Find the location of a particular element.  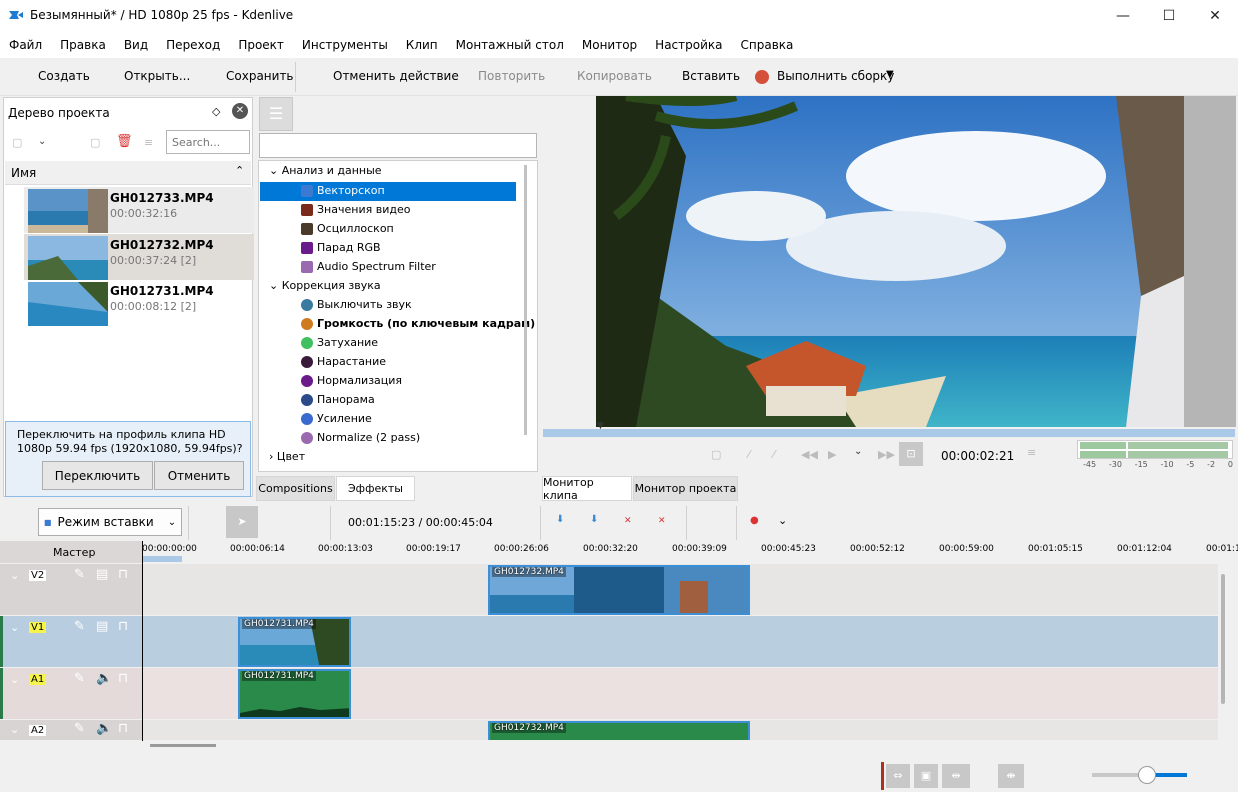

add-clip-icon: ▢ is located at coordinates (17, 142).